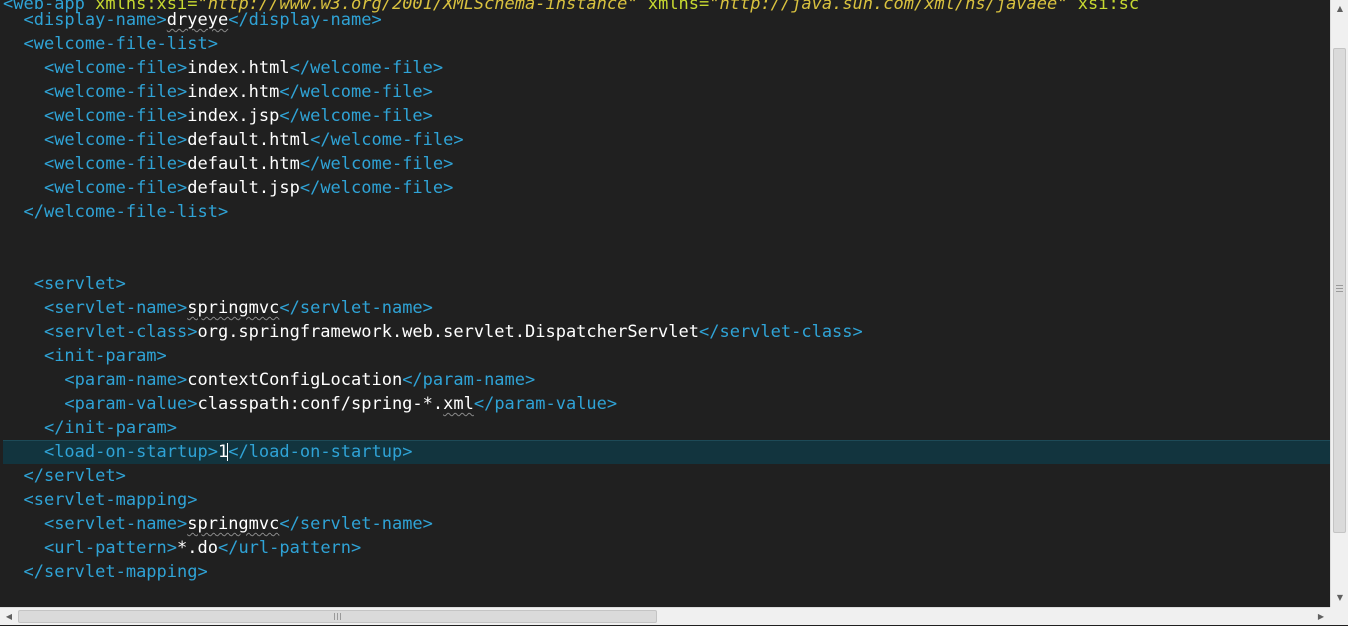 The image size is (1348, 626). I want to click on code-line-servlet-mapping-close: </servlet-mapping>, so click(105, 572).